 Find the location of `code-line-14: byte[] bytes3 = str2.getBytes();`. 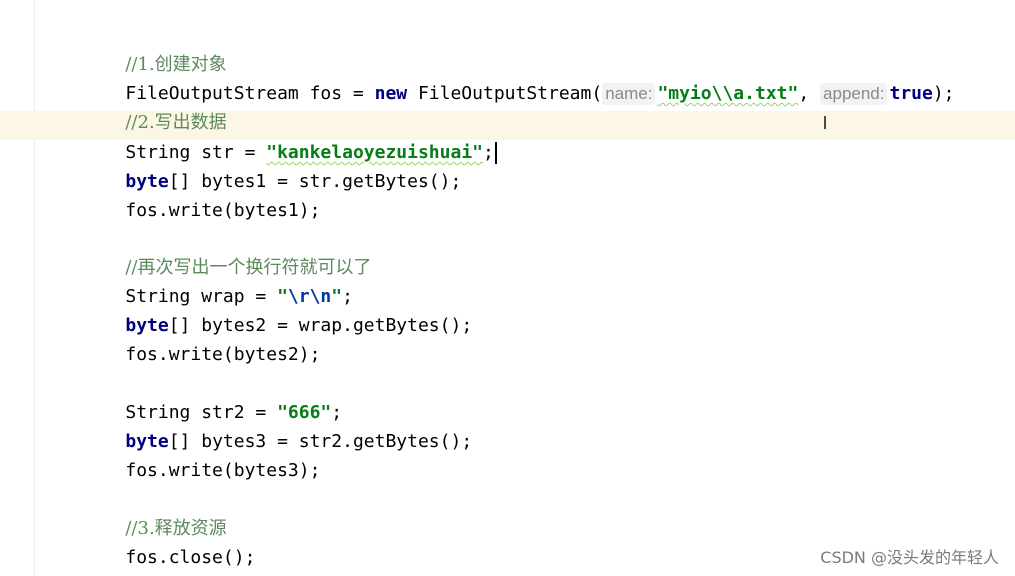

code-line-14: byte[] bytes3 = str2.getBytes(); is located at coordinates (277, 426).